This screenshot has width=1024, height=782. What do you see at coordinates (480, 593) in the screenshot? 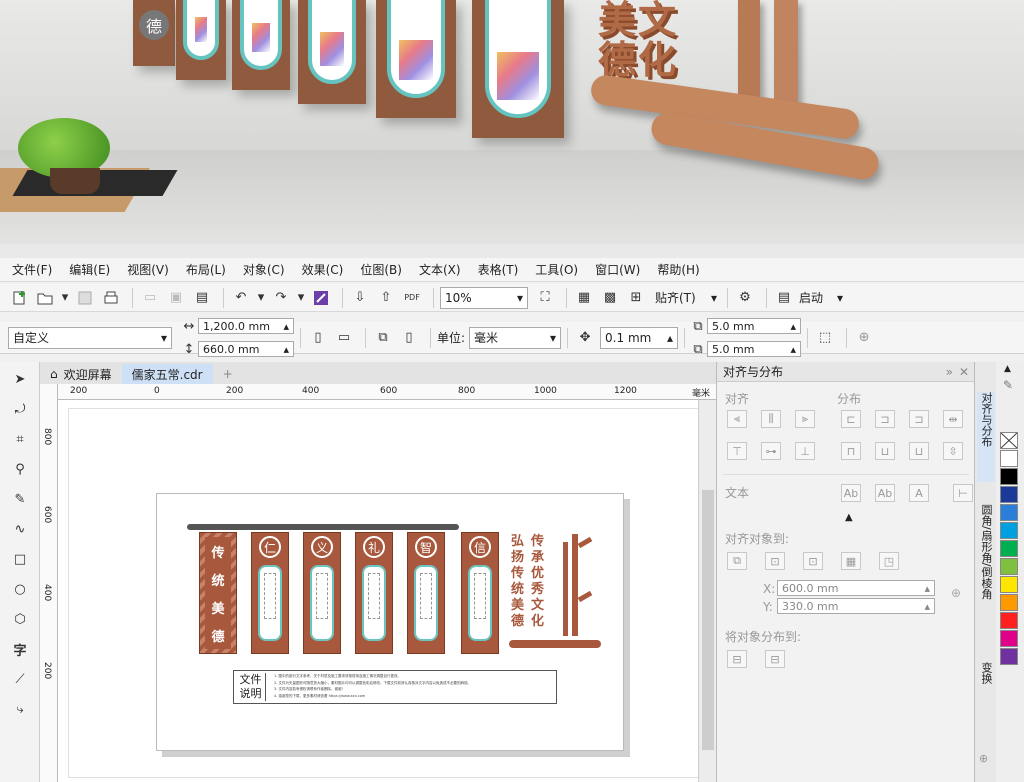
I see `pillar-xin: 信` at bounding box center [480, 593].